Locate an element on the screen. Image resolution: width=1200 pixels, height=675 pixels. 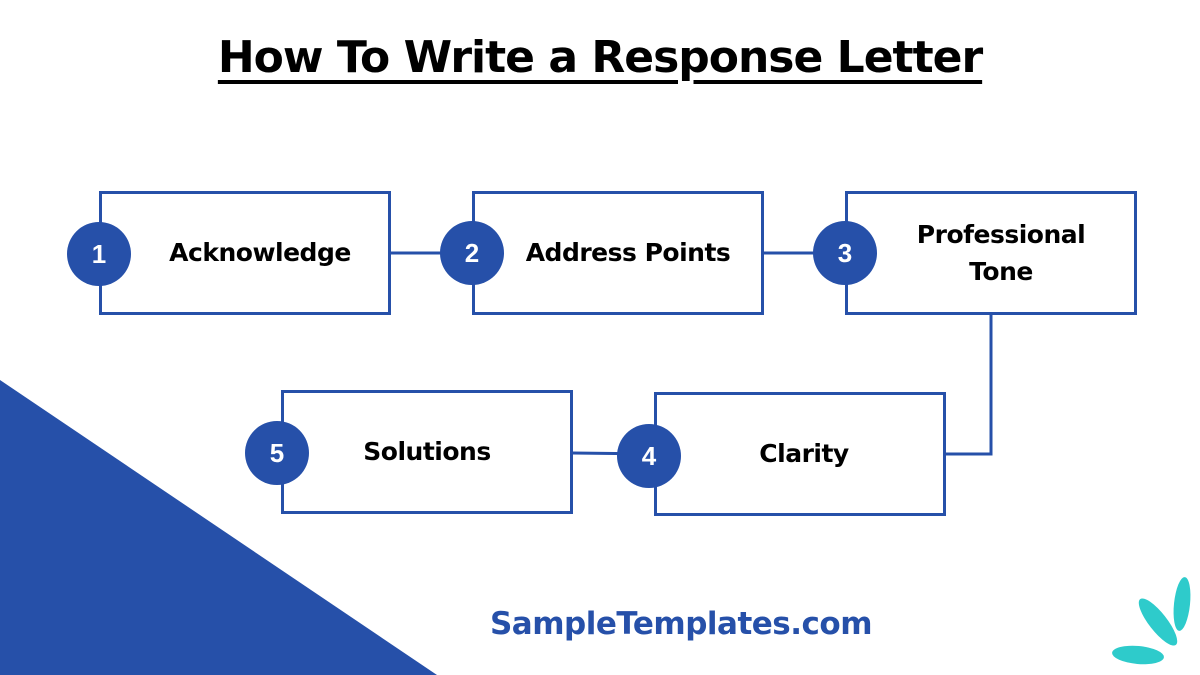
step-box-address-points: Address Points is located at coordinates (618, 253).